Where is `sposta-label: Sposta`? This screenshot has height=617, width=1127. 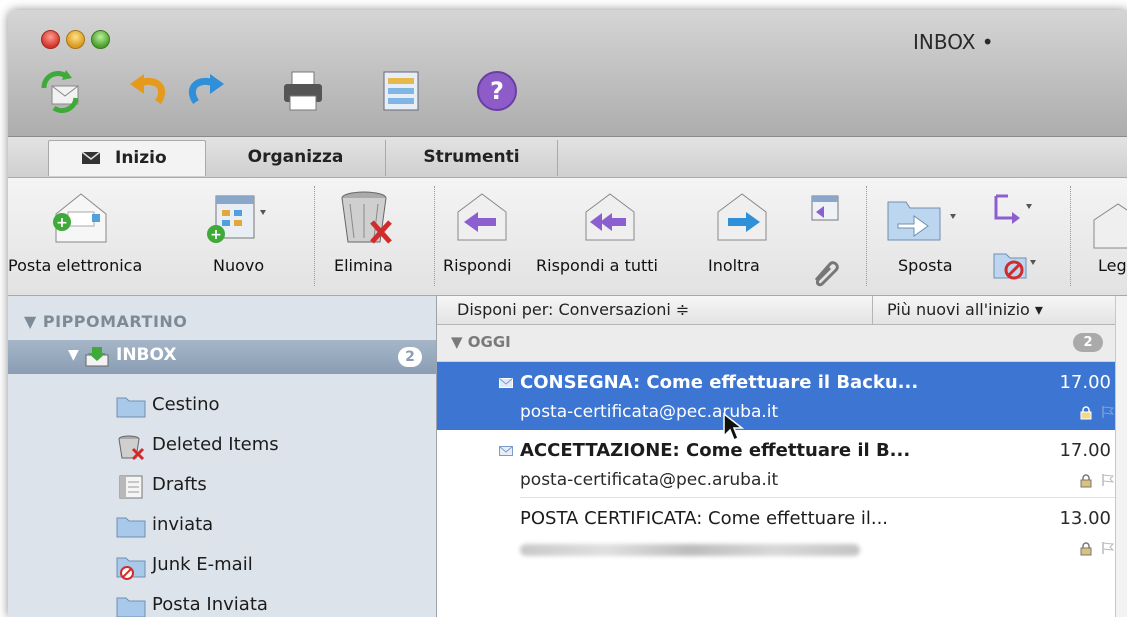 sposta-label: Sposta is located at coordinates (925, 265).